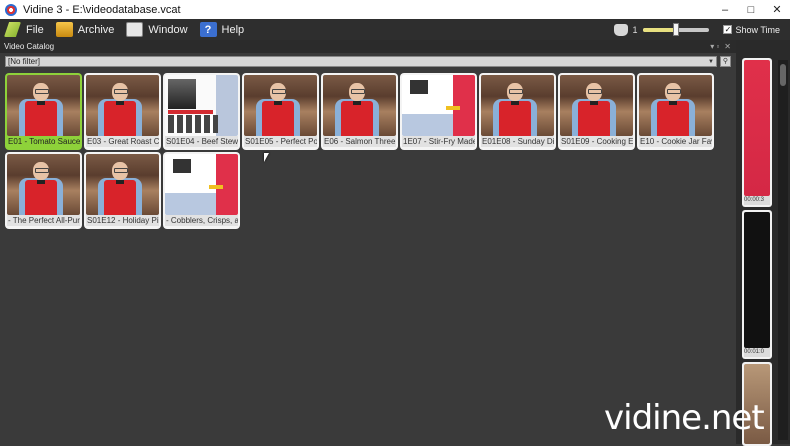 The width and height of the screenshot is (790, 446). I want to click on timeline-scrollbar-thumb, so click(783, 75).